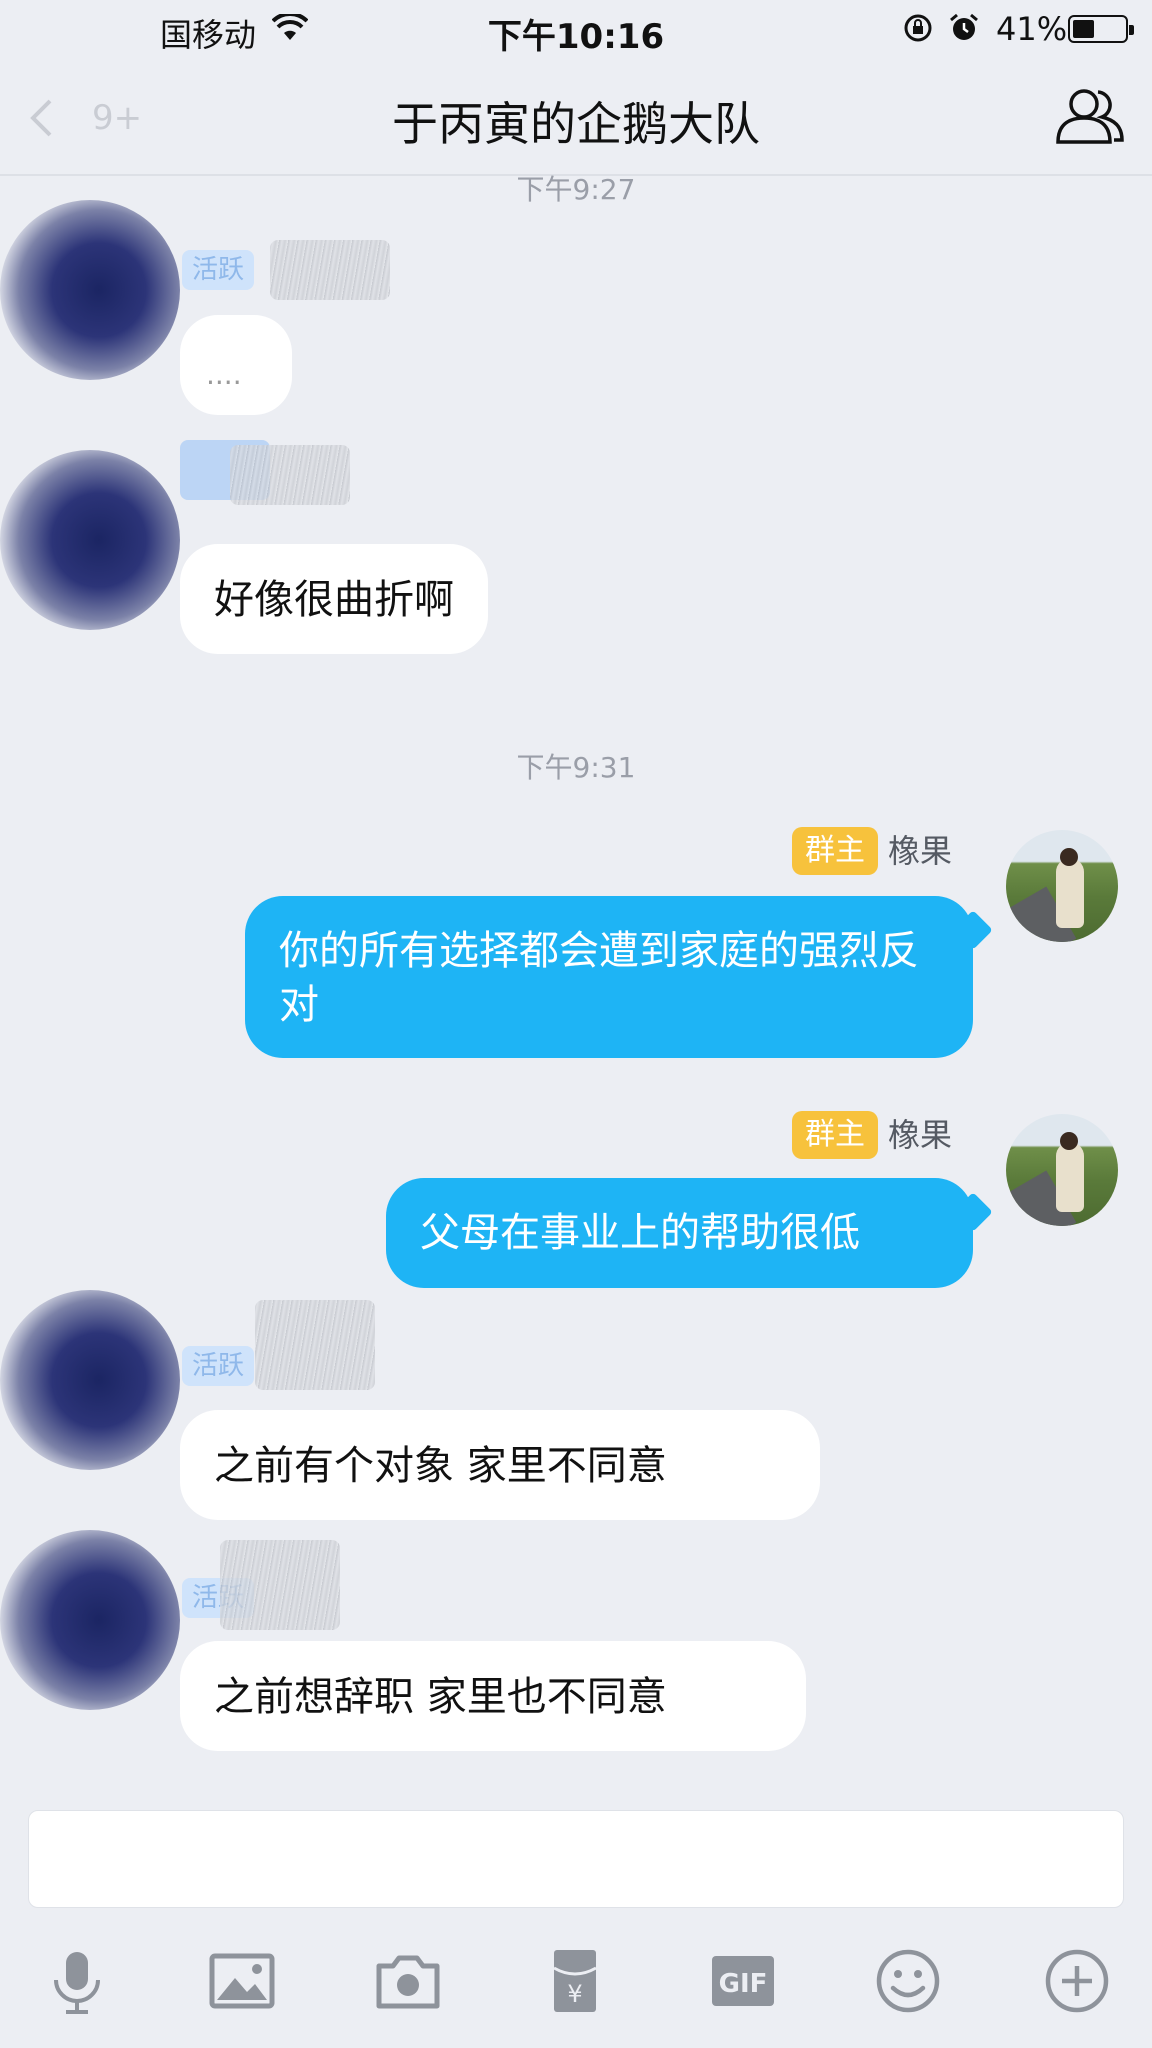 This screenshot has height=2048, width=1152. I want to click on message-bubble-self: 你的所有选择都会遭到家庭的强烈反对, so click(619, 977).